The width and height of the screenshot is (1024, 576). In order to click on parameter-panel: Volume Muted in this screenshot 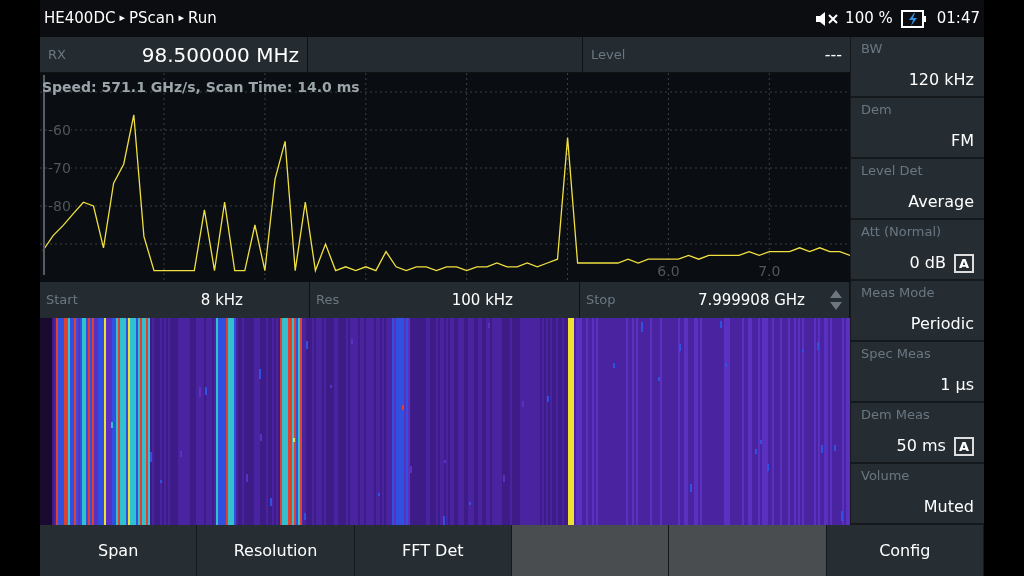, I will do `click(917, 494)`.